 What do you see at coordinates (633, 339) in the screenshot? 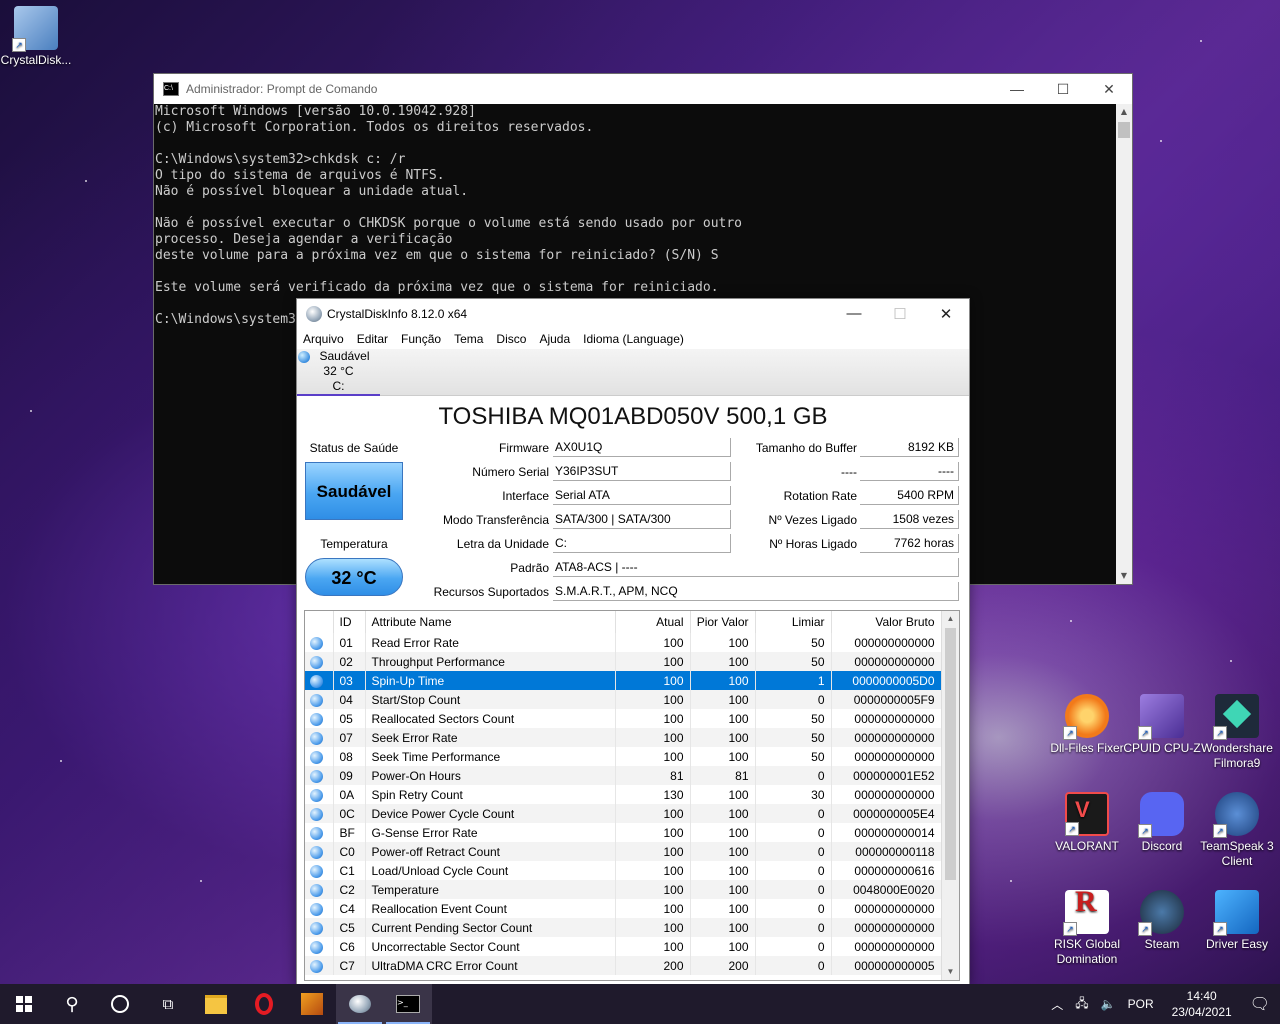
I see `menu-idioma: Idioma (Language)` at bounding box center [633, 339].